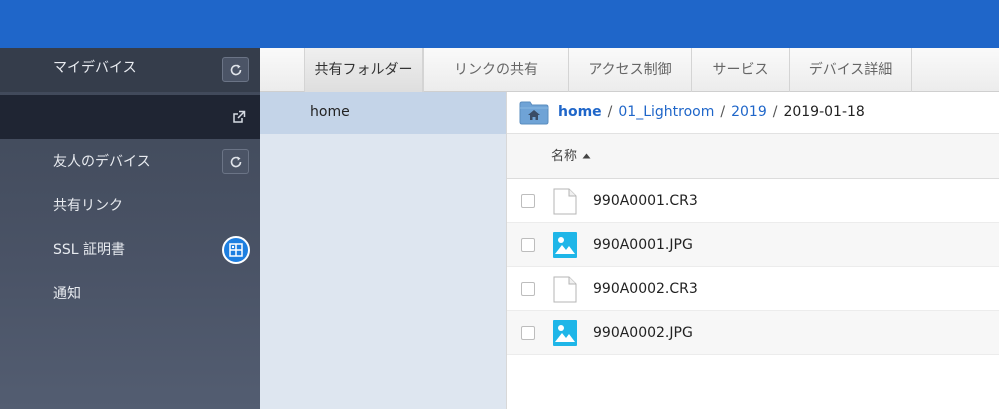 Image resolution: width=999 pixels, height=409 pixels. Describe the element at coordinates (740, 70) in the screenshot. I see `tab-services: サービス` at that location.